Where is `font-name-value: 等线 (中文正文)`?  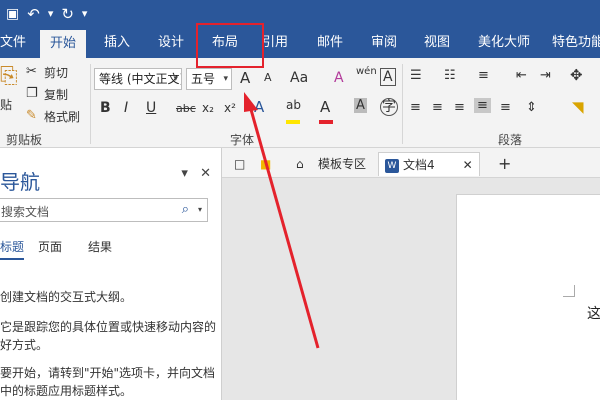
font-name-value: 等线 (中文正文) is located at coordinates (140, 79).